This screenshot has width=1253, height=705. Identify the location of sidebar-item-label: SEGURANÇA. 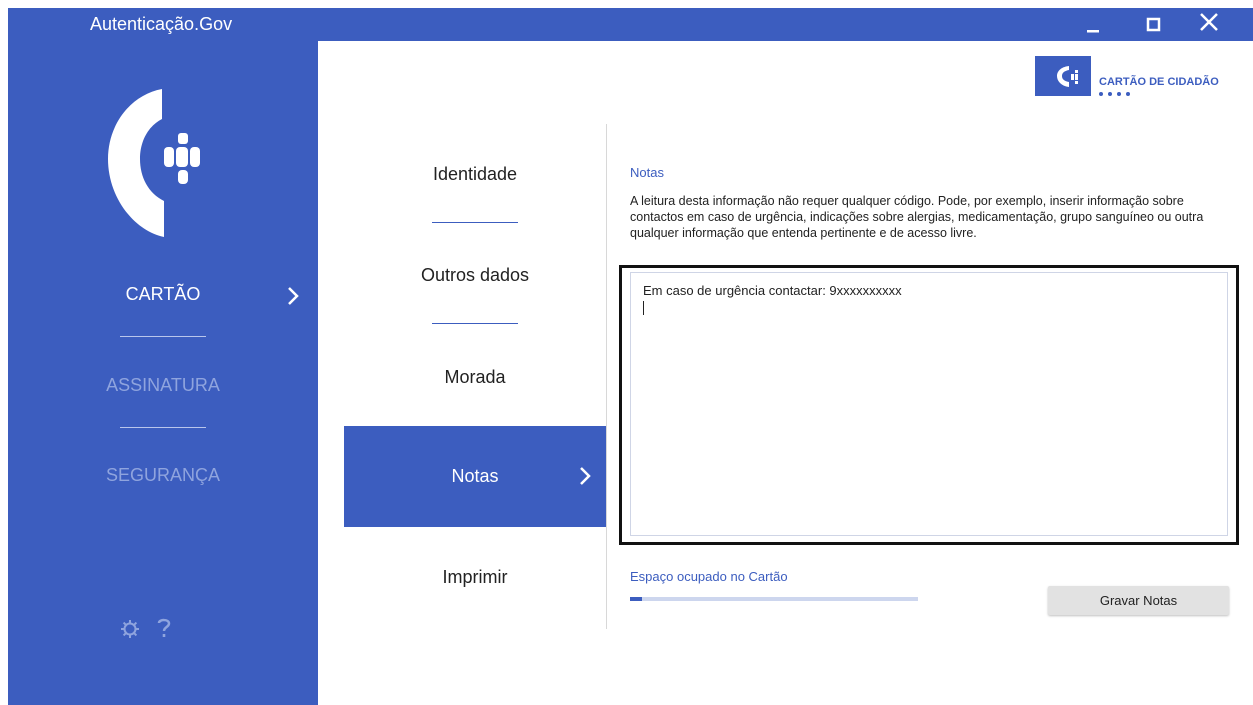
(163, 475).